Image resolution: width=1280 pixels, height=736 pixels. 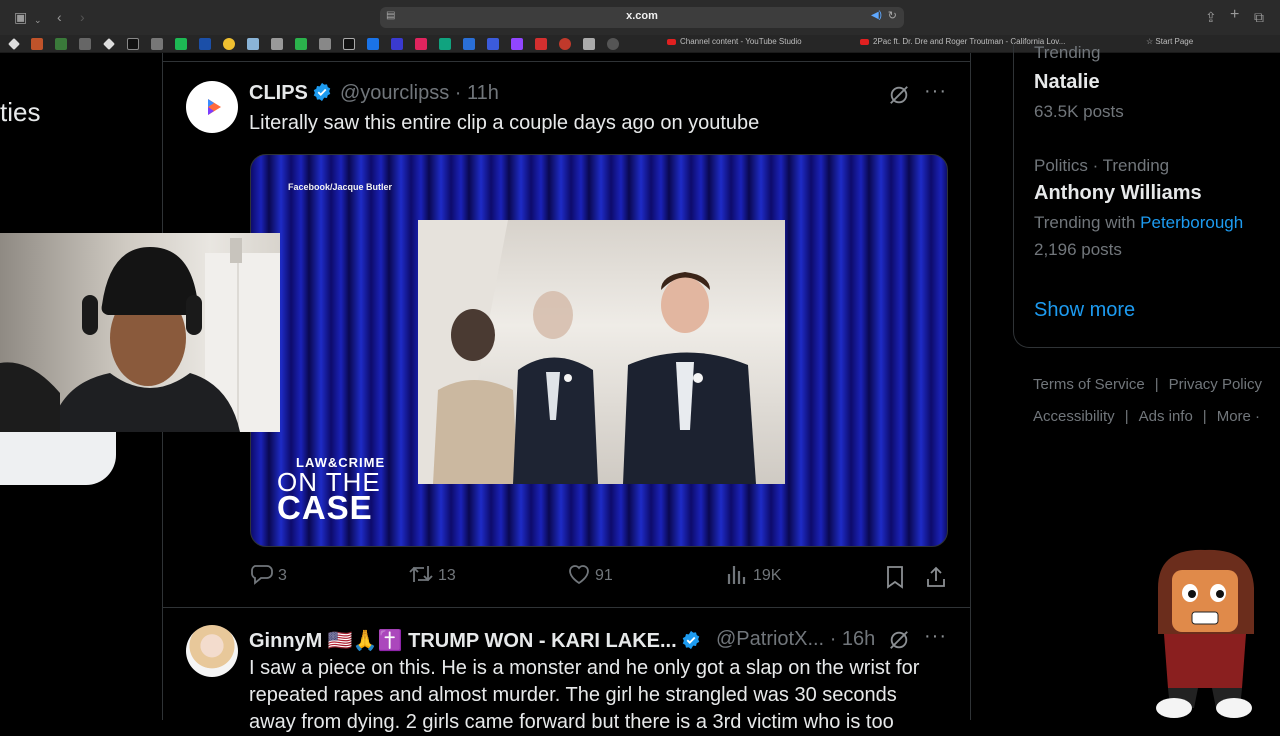 I want to click on tab-youtube-studio: Channel content - YouTube Studio, so click(x=734, y=41).